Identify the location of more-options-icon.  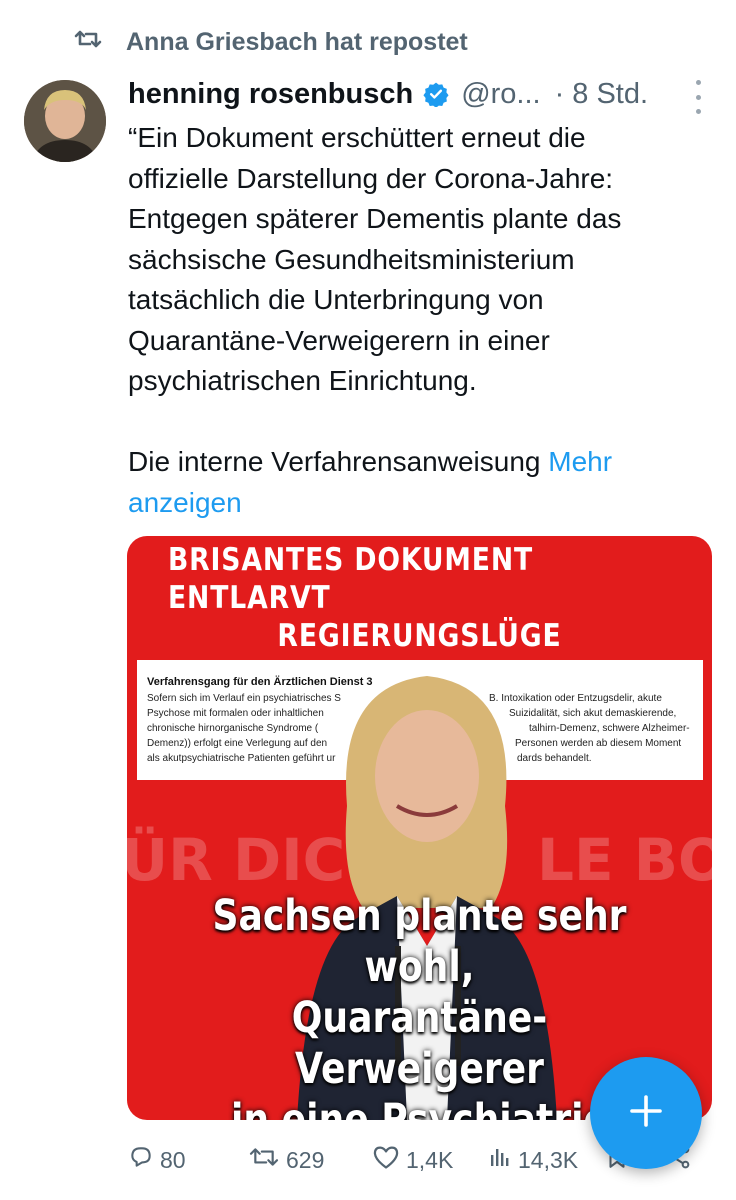
(698, 97).